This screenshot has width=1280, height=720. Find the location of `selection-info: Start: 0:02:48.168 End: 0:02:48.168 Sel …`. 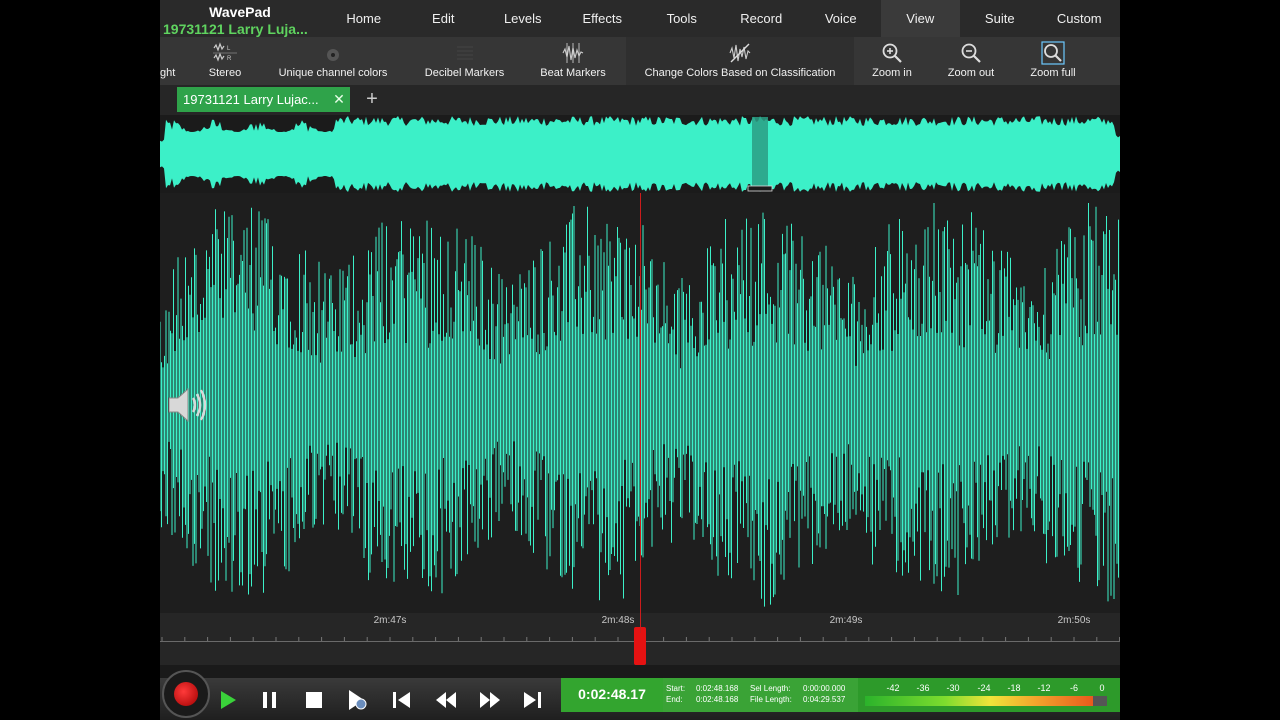

selection-info: Start: 0:02:48.168 End: 0:02:48.168 Sel … is located at coordinates (760, 695).